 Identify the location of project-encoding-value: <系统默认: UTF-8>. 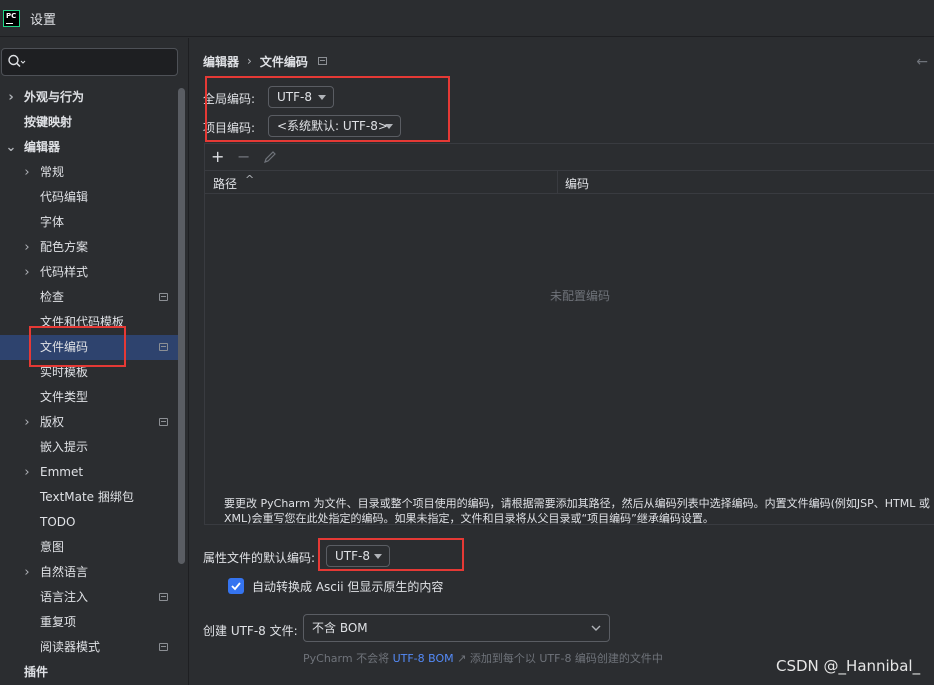
(332, 126).